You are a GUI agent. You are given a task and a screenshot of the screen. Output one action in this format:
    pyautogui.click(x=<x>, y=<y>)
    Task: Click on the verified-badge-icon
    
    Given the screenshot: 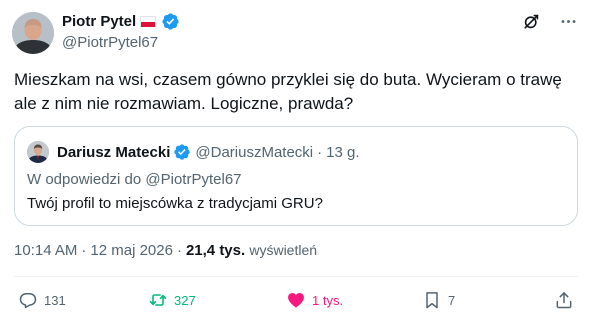 What is the action you would take?
    pyautogui.click(x=170, y=21)
    